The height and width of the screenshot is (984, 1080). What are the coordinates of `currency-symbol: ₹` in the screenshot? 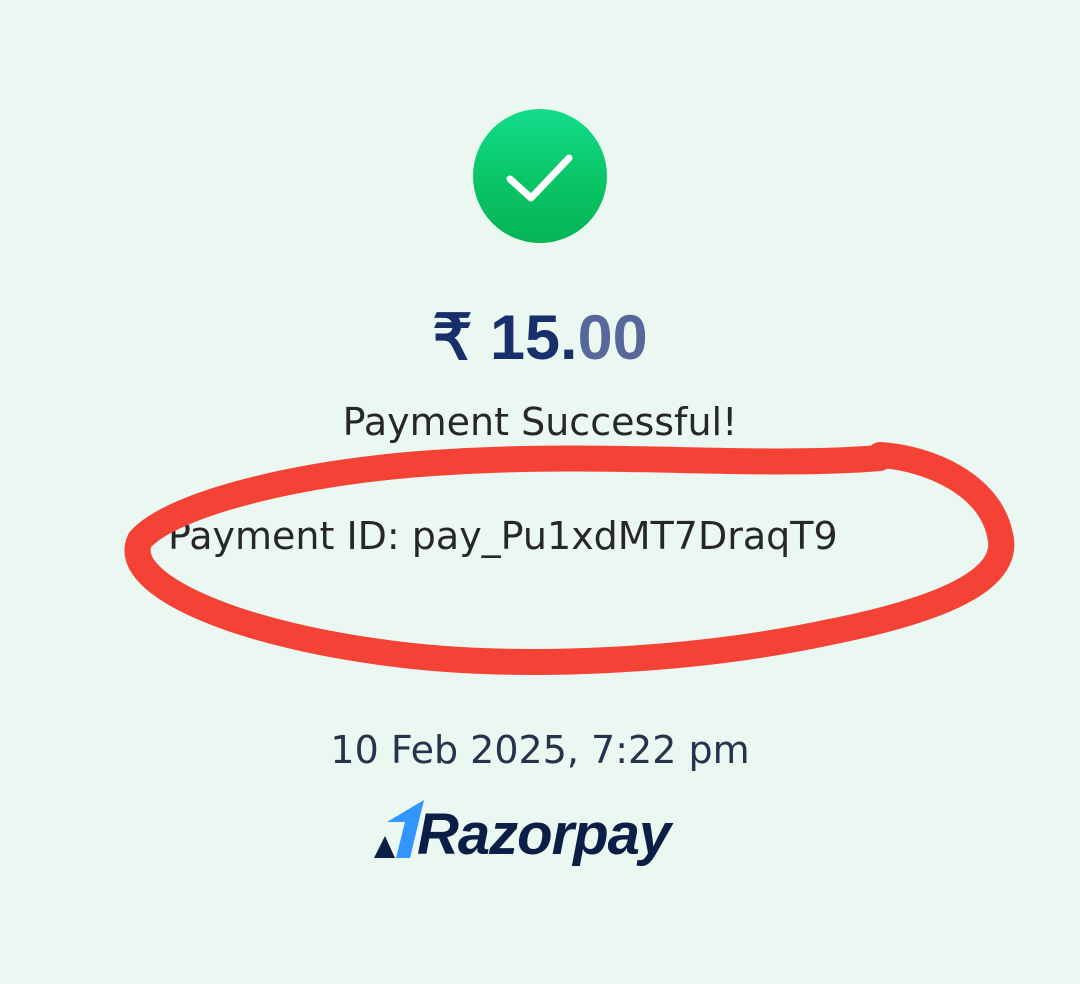 It's located at (452, 338).